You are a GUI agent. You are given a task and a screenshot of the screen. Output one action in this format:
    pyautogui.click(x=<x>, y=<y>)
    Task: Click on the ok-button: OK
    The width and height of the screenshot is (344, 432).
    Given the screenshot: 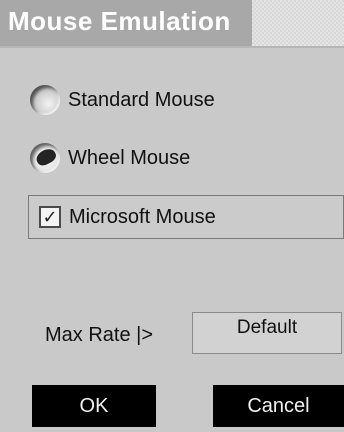 What is the action you would take?
    pyautogui.click(x=94, y=406)
    